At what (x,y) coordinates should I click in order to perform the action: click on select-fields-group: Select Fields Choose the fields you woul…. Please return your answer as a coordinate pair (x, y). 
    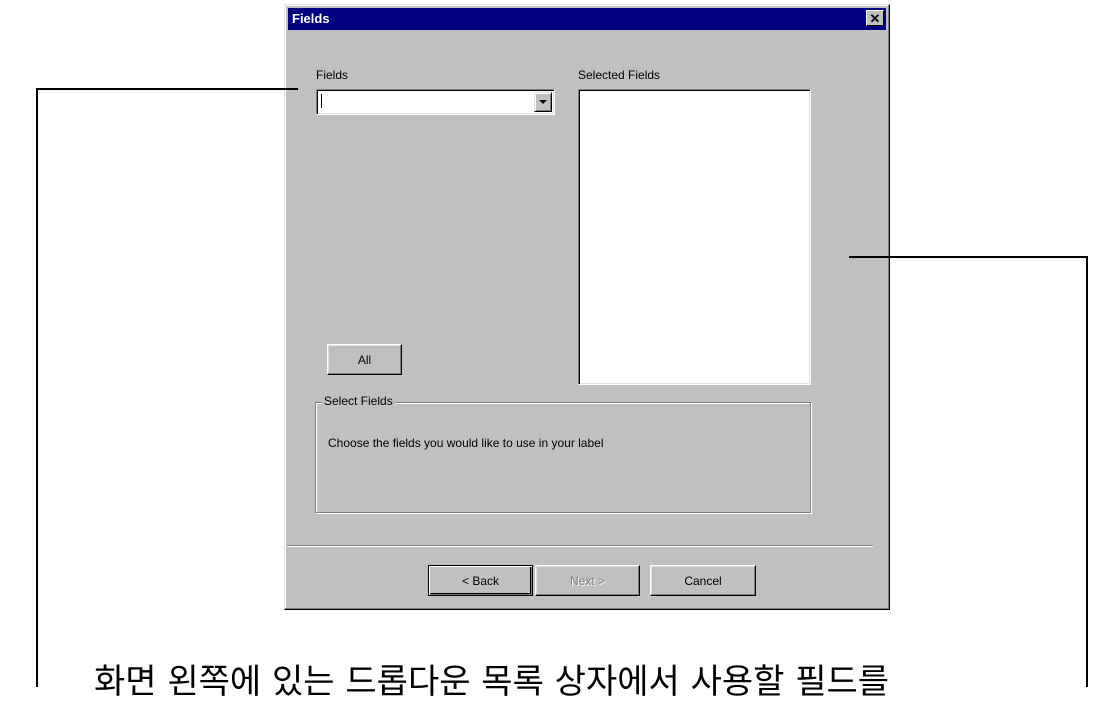
    Looking at the image, I should click on (563, 453).